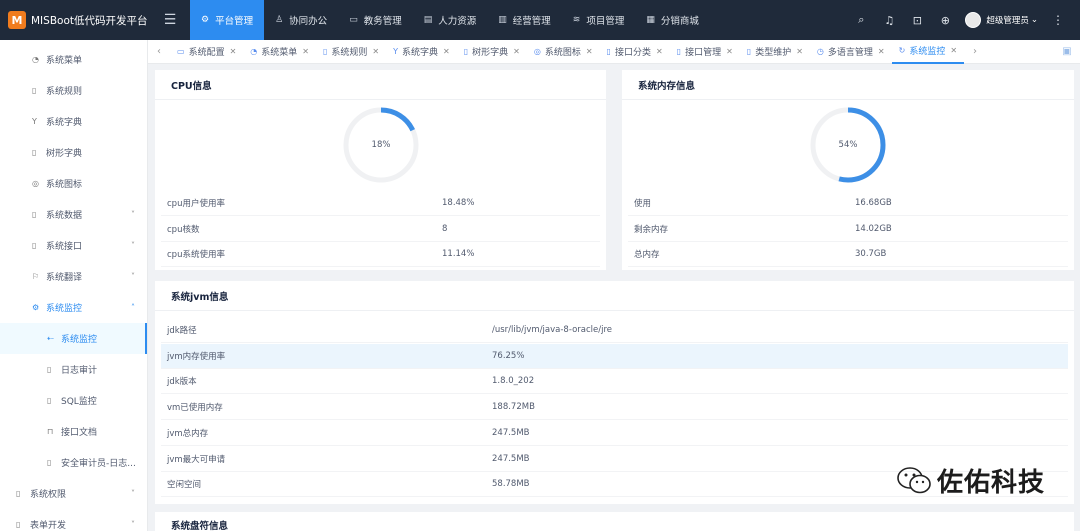 The image size is (1080, 531). What do you see at coordinates (351, 52) in the screenshot?
I see `tab: ▯ 系统规则 ✕` at bounding box center [351, 52].